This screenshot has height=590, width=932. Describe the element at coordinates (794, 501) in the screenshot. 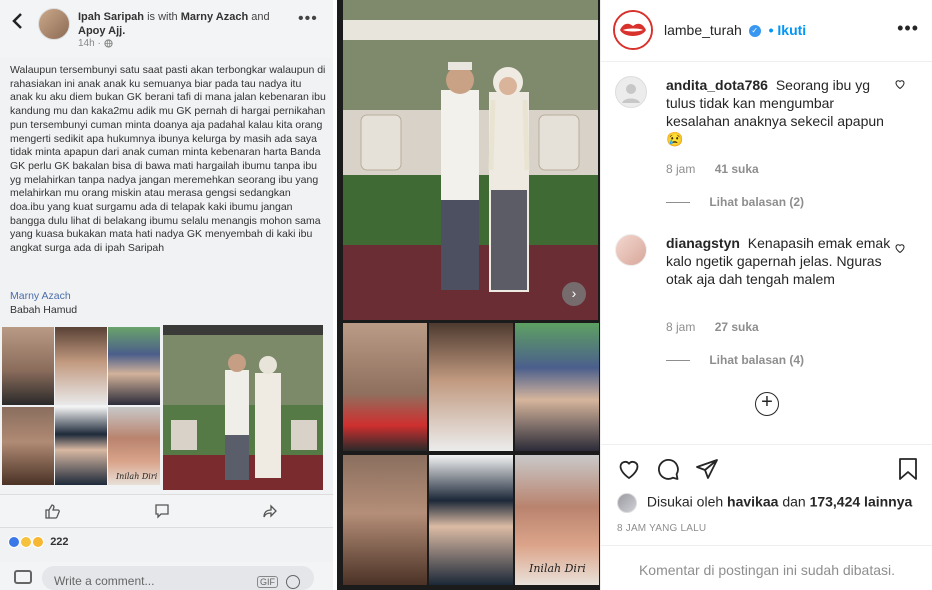

I see `liked-mid: dan` at that location.